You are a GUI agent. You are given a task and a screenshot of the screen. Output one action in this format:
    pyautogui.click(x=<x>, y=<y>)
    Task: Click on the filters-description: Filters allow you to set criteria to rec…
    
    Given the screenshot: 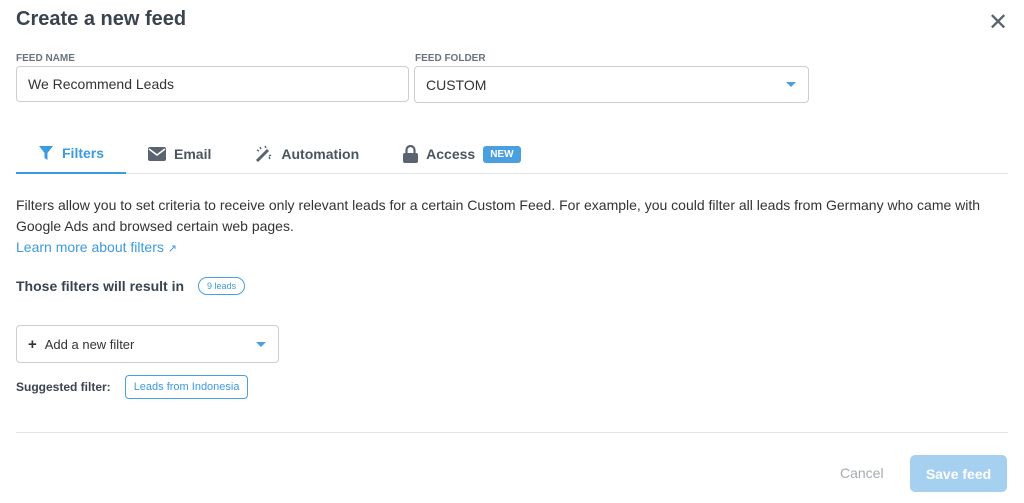 What is the action you would take?
    pyautogui.click(x=516, y=227)
    